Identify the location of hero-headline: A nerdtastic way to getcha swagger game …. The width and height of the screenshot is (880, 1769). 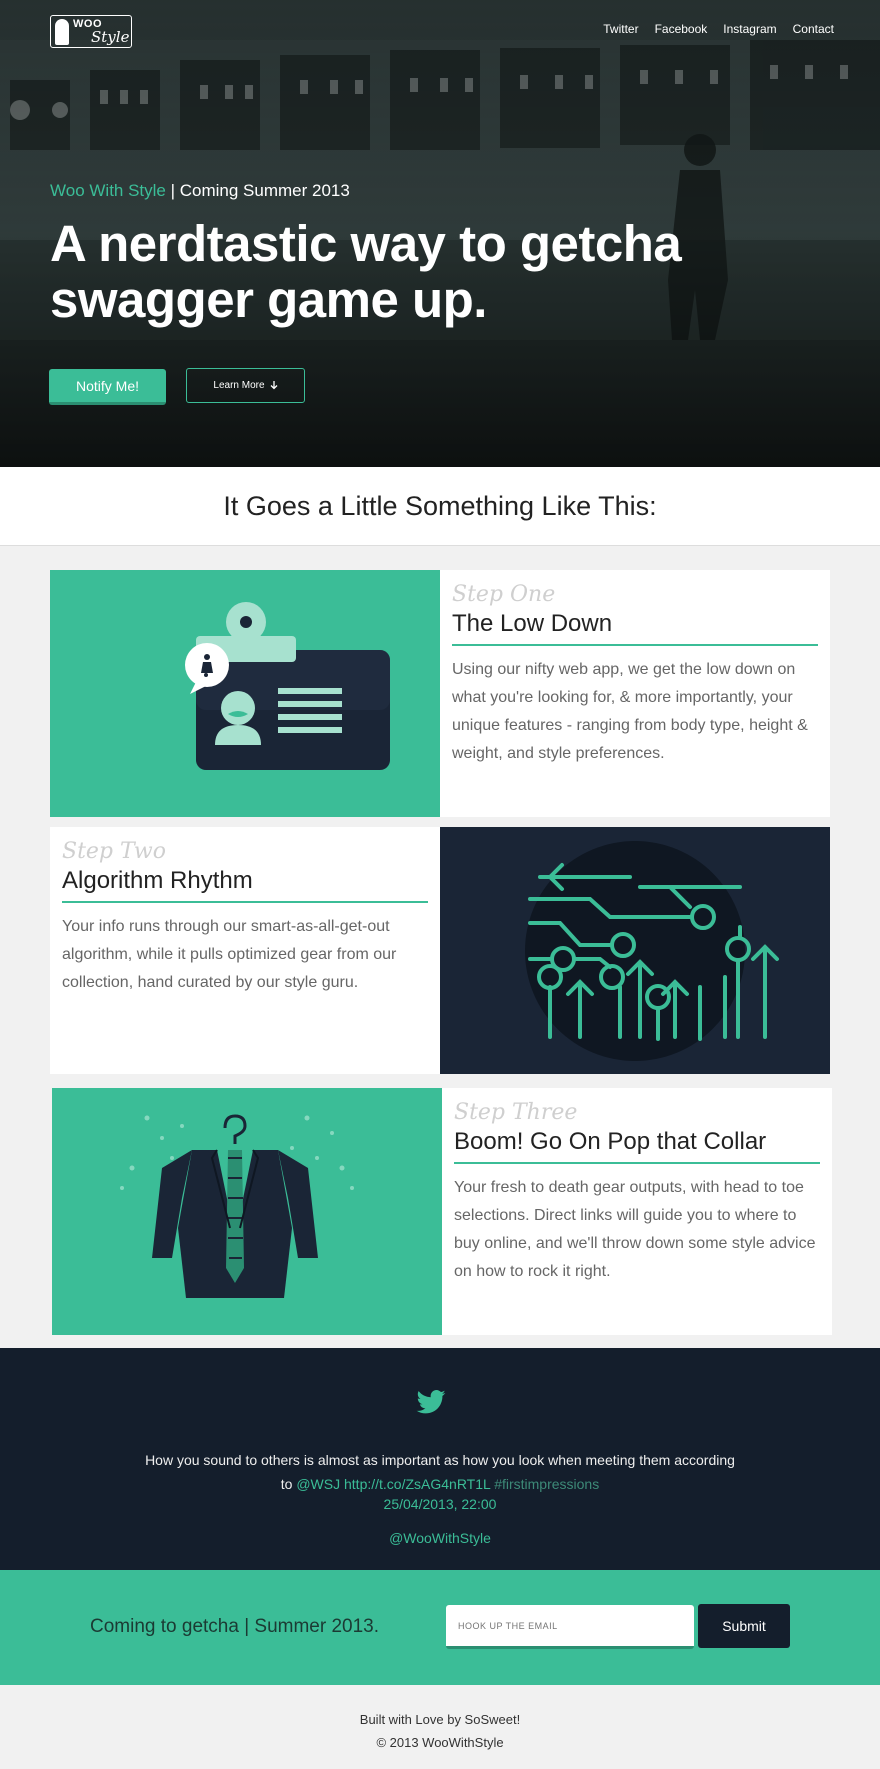
(366, 271).